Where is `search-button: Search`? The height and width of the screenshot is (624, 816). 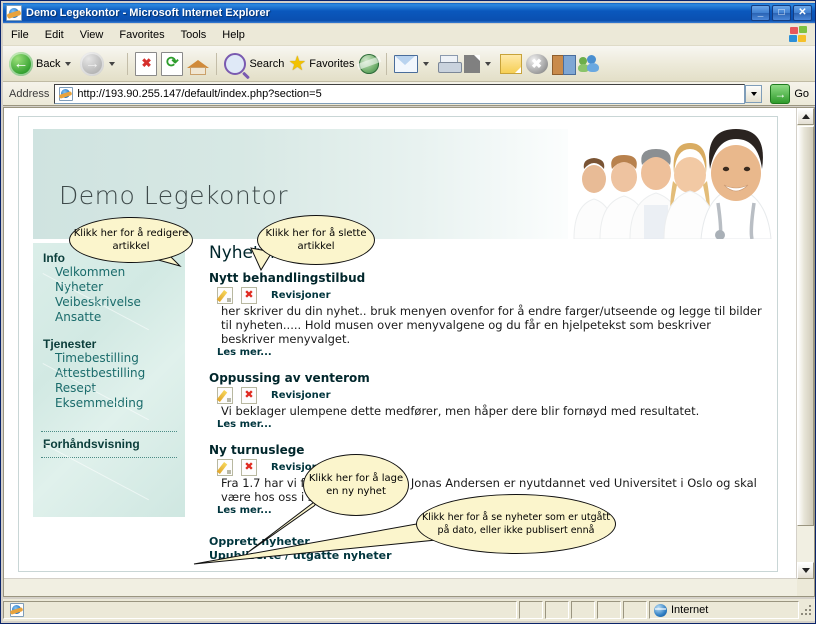
search-button: Search is located at coordinates (254, 64).